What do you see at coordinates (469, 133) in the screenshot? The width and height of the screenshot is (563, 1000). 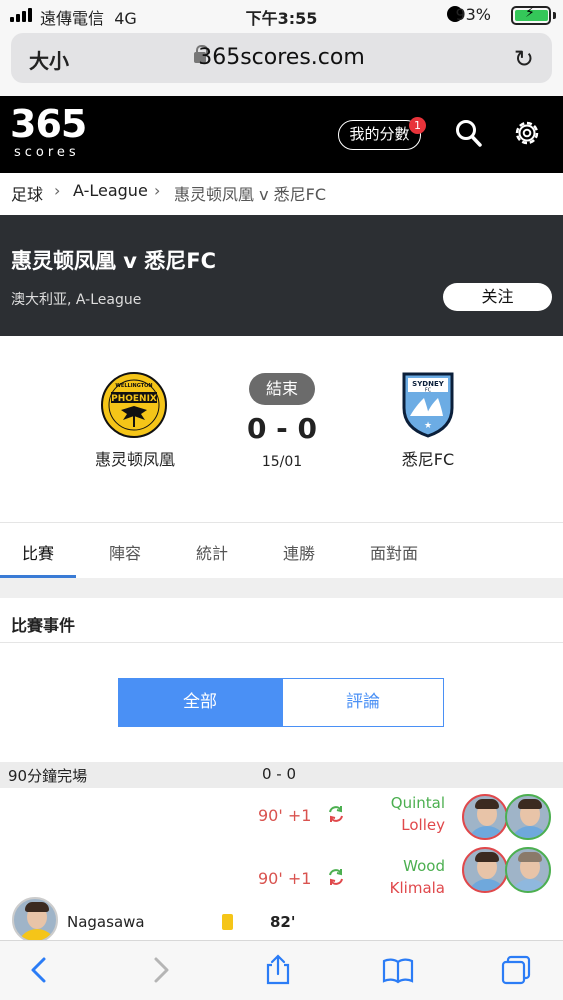 I see `search-icon` at bounding box center [469, 133].